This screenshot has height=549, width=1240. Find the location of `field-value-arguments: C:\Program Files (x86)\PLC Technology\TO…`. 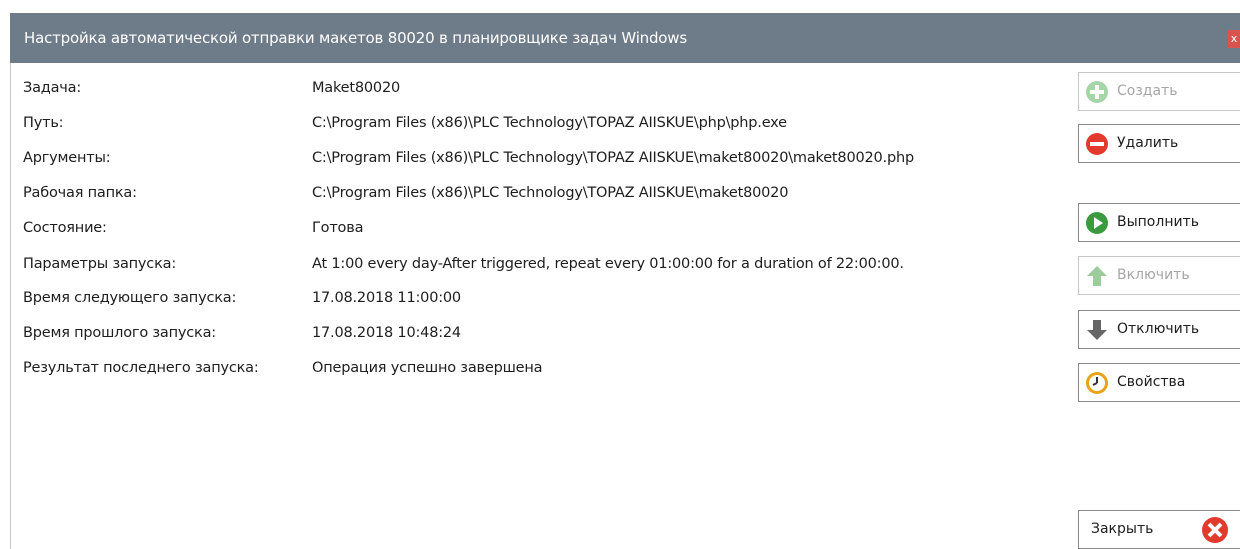

field-value-arguments: C:\Program Files (x86)\PLC Technology\TO… is located at coordinates (613, 158).